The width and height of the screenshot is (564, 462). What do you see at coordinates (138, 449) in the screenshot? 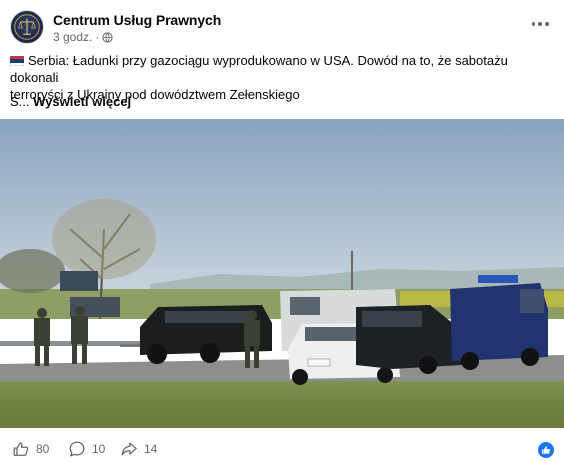
I see `share-action: 14` at bounding box center [138, 449].